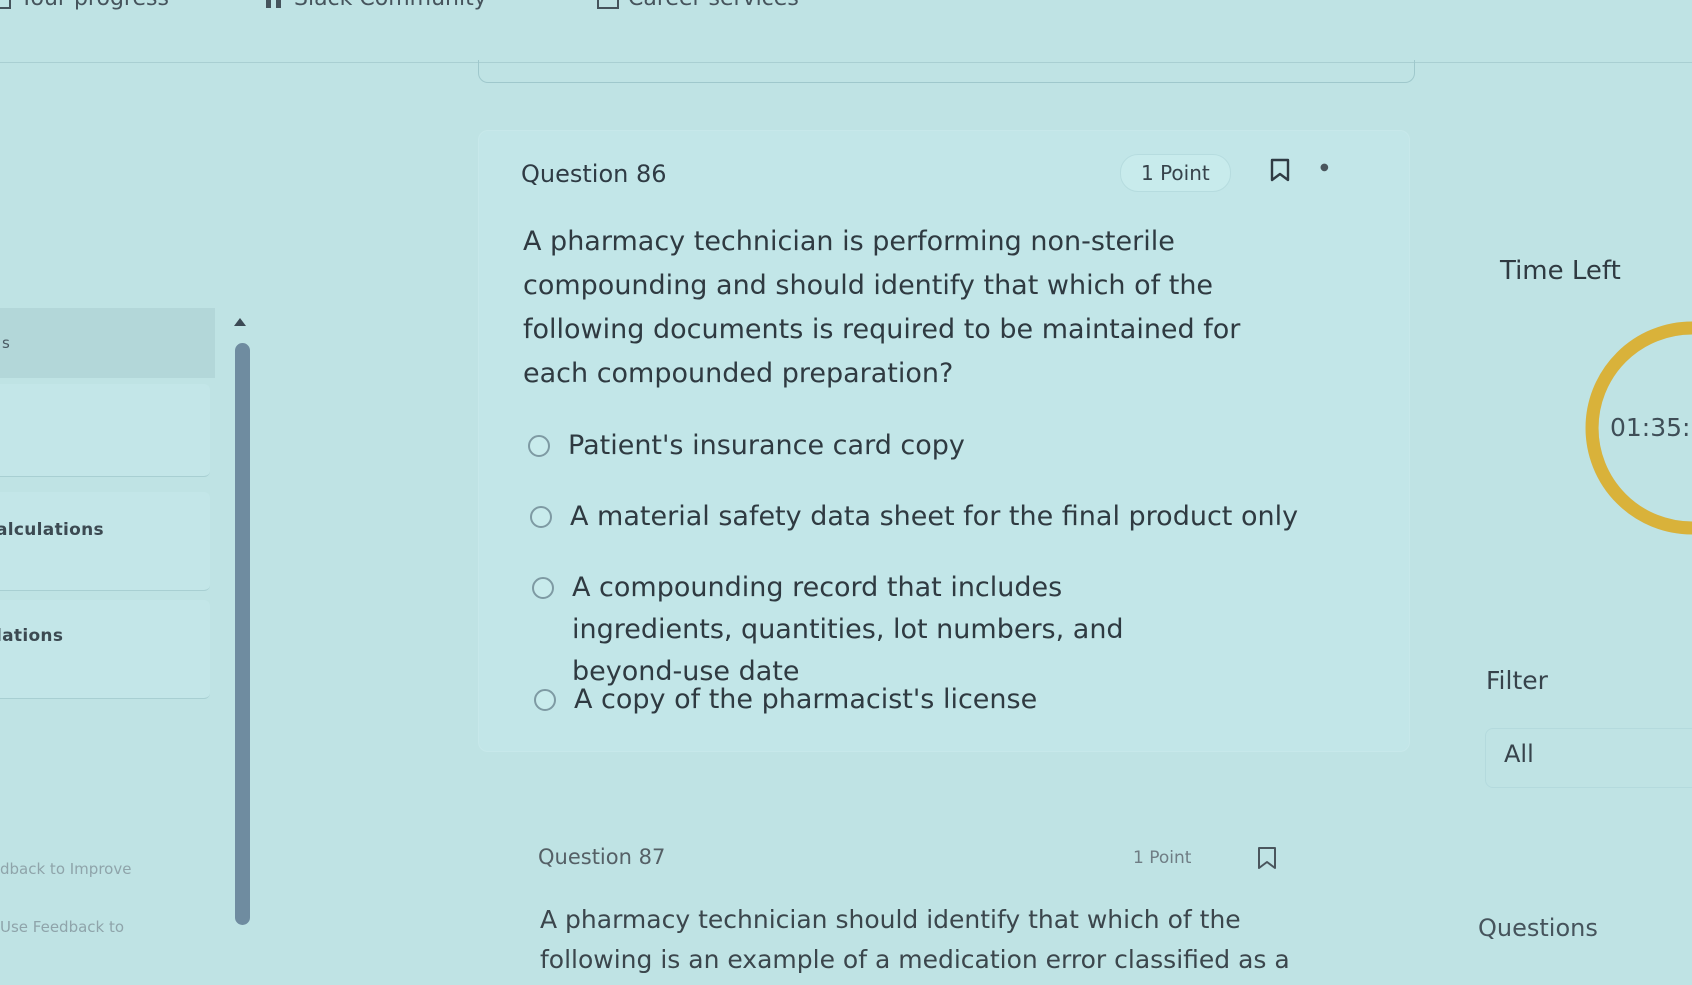  I want to click on sidebar-scrollbar, so click(242, 634).